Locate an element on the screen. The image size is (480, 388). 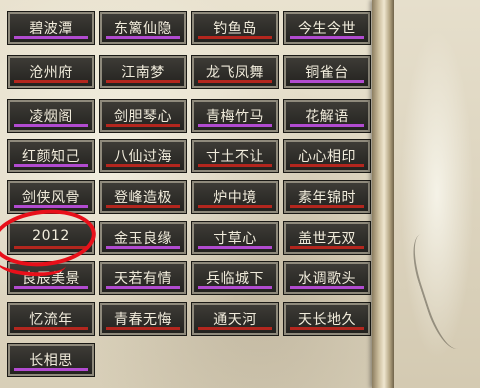
server-button: 炉中境 is located at coordinates (235, 197).